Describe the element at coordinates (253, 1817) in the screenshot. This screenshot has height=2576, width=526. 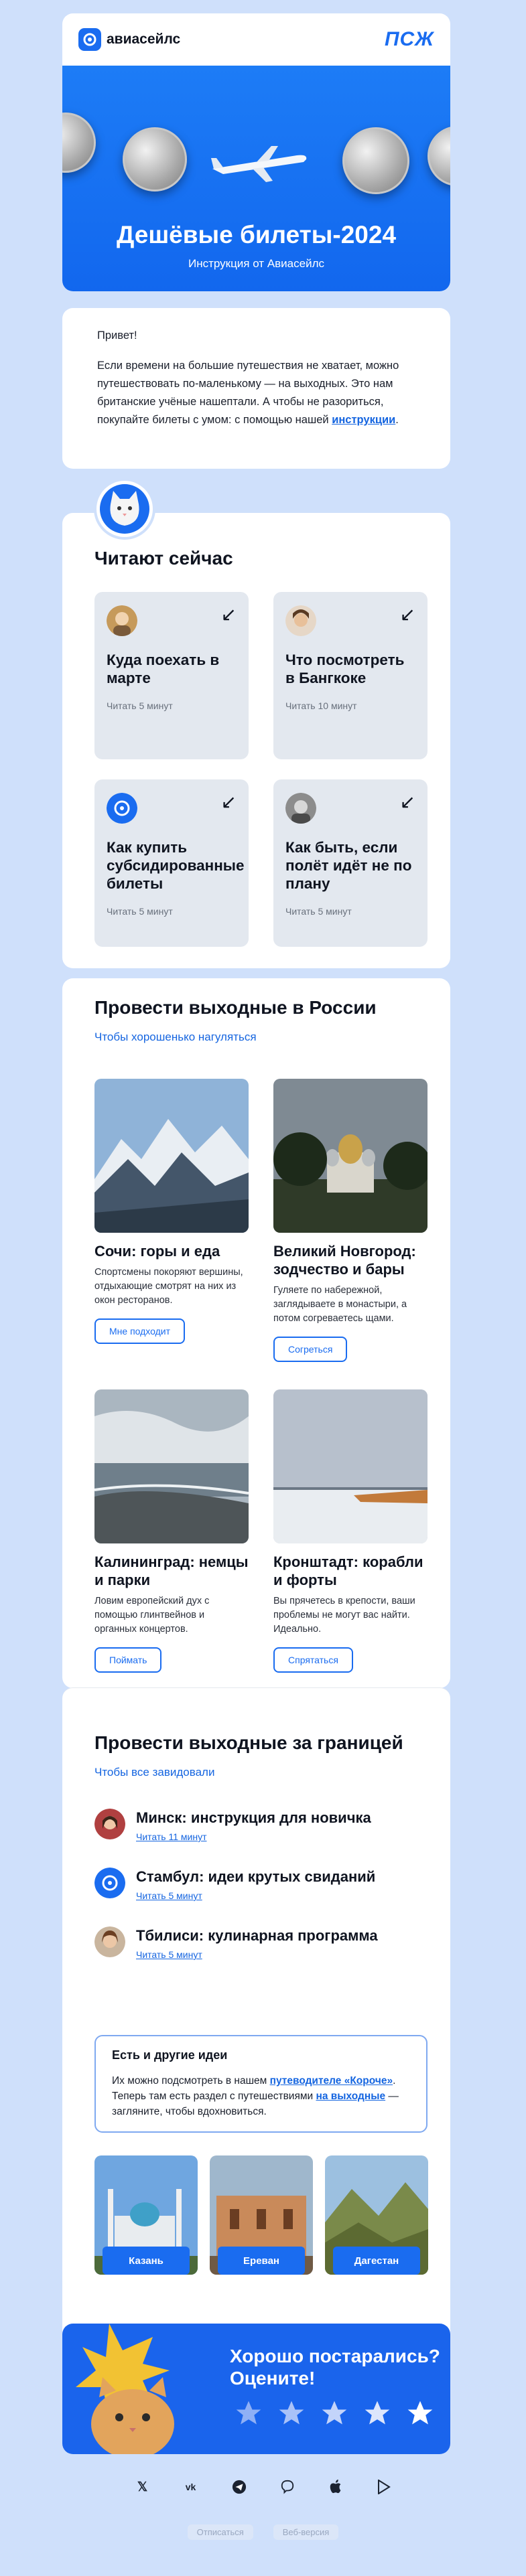
I see `abroad-item-title: Минск: инструкция для новичка` at that location.